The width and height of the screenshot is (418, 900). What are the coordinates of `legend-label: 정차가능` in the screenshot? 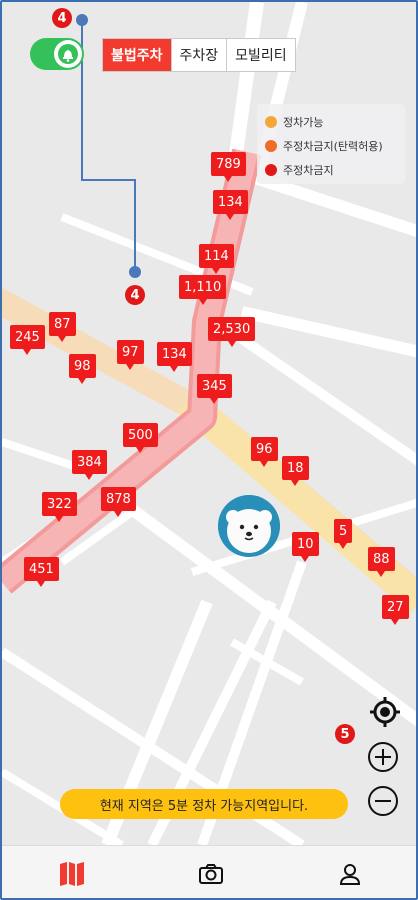 It's located at (303, 122).